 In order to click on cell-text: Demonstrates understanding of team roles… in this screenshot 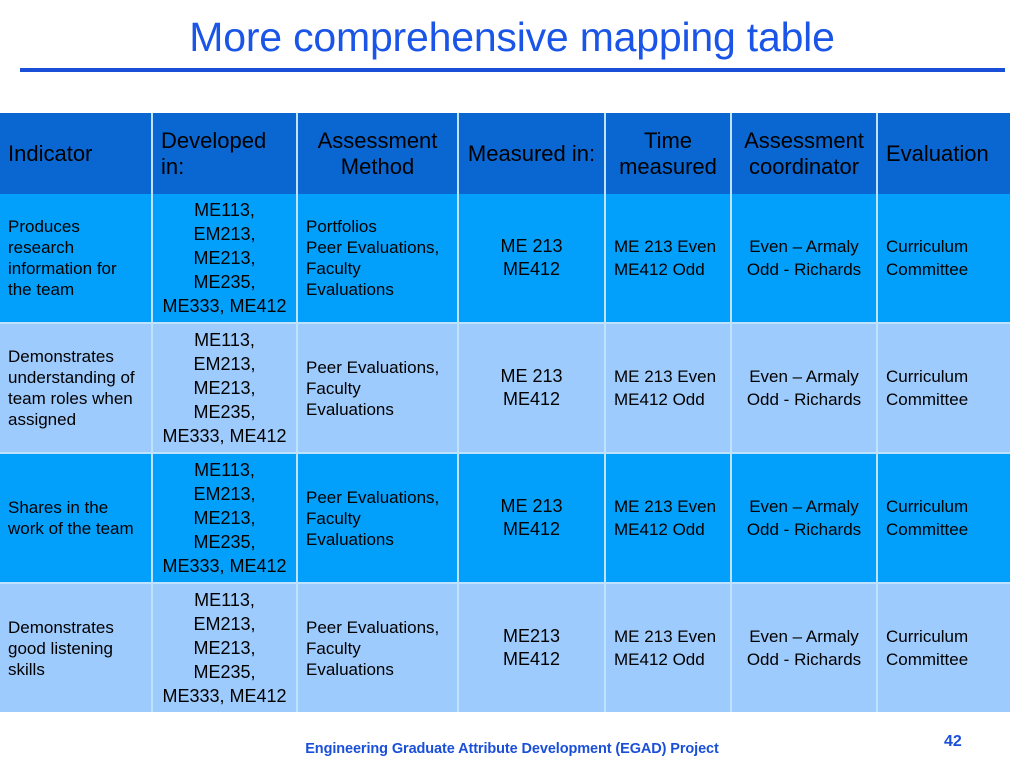, I will do `click(71, 388)`.